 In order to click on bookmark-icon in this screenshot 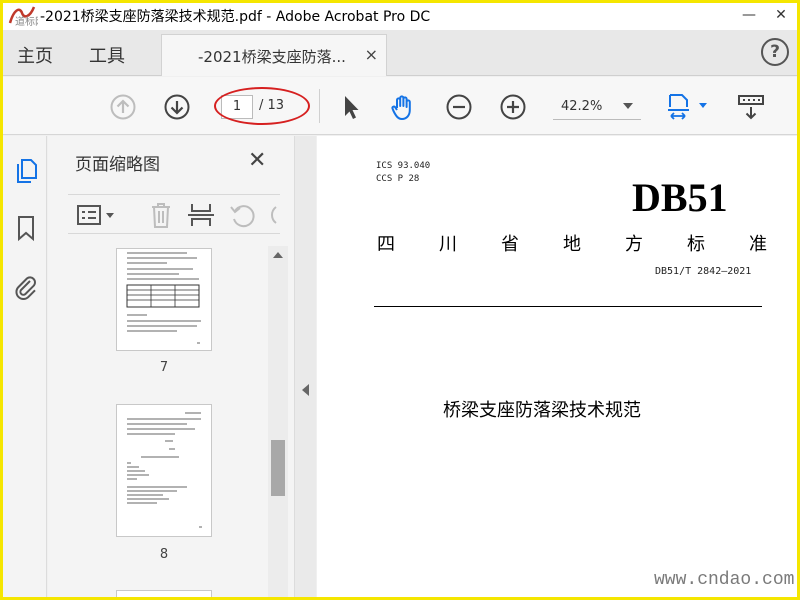, I will do `click(26, 228)`.